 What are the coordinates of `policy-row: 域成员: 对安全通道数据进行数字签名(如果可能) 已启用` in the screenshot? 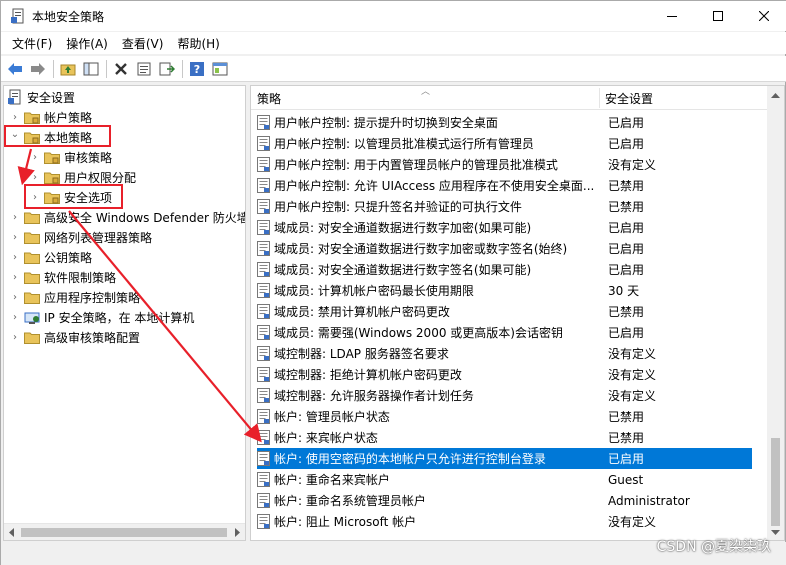 It's located at (504, 269).